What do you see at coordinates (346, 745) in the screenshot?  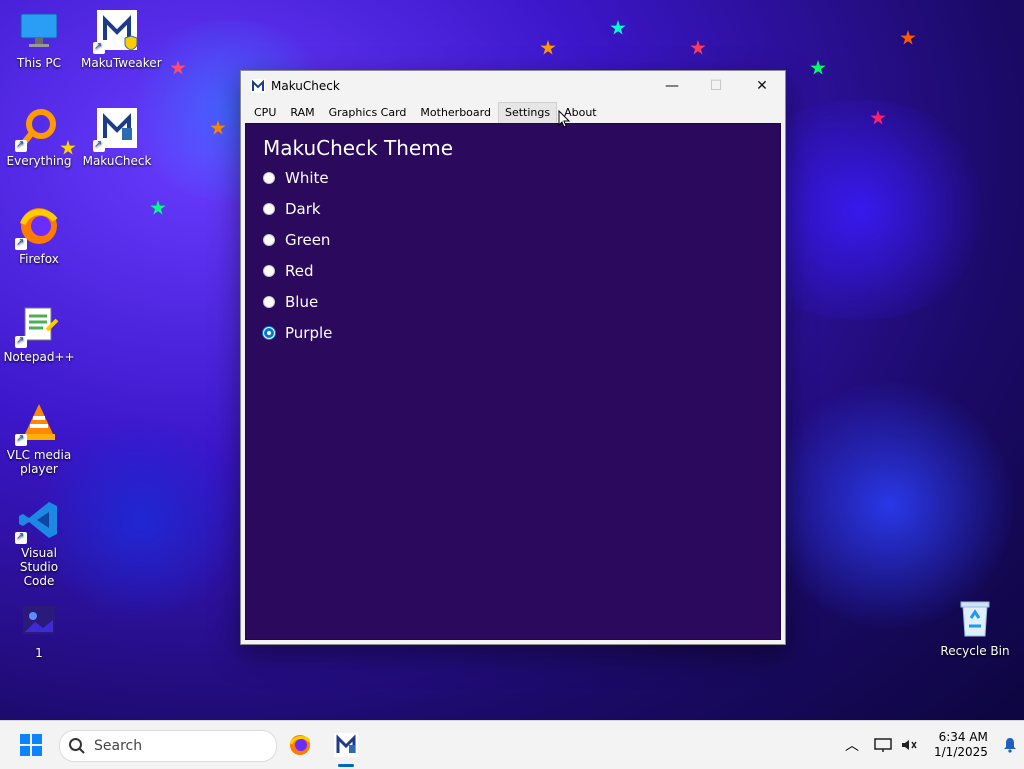 I see `taskbar-makucheck-icon` at bounding box center [346, 745].